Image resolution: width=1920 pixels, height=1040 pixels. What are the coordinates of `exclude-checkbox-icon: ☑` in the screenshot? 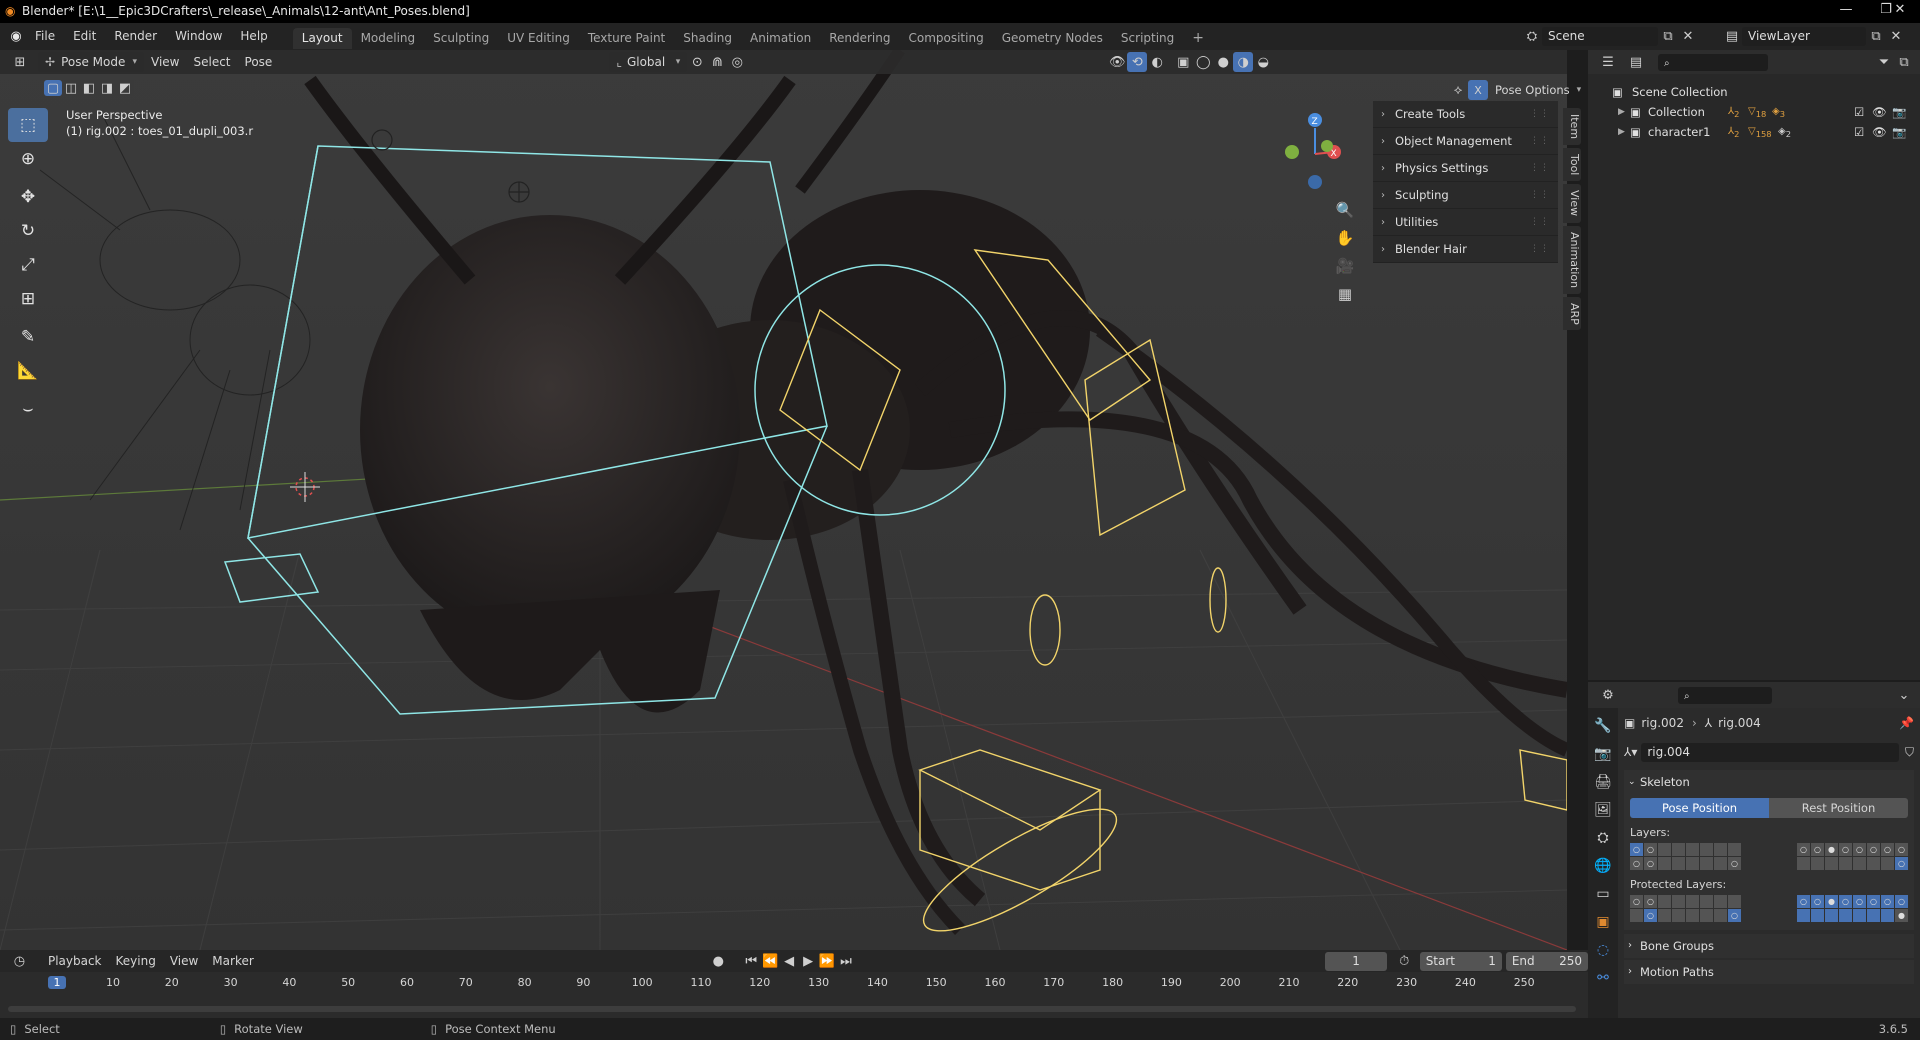 It's located at (1859, 132).